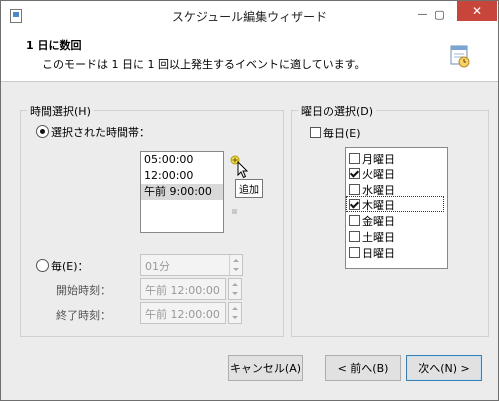 The image size is (499, 401). Describe the element at coordinates (265, 368) in the screenshot. I see `cancel-button: キャンセル(A)` at that location.